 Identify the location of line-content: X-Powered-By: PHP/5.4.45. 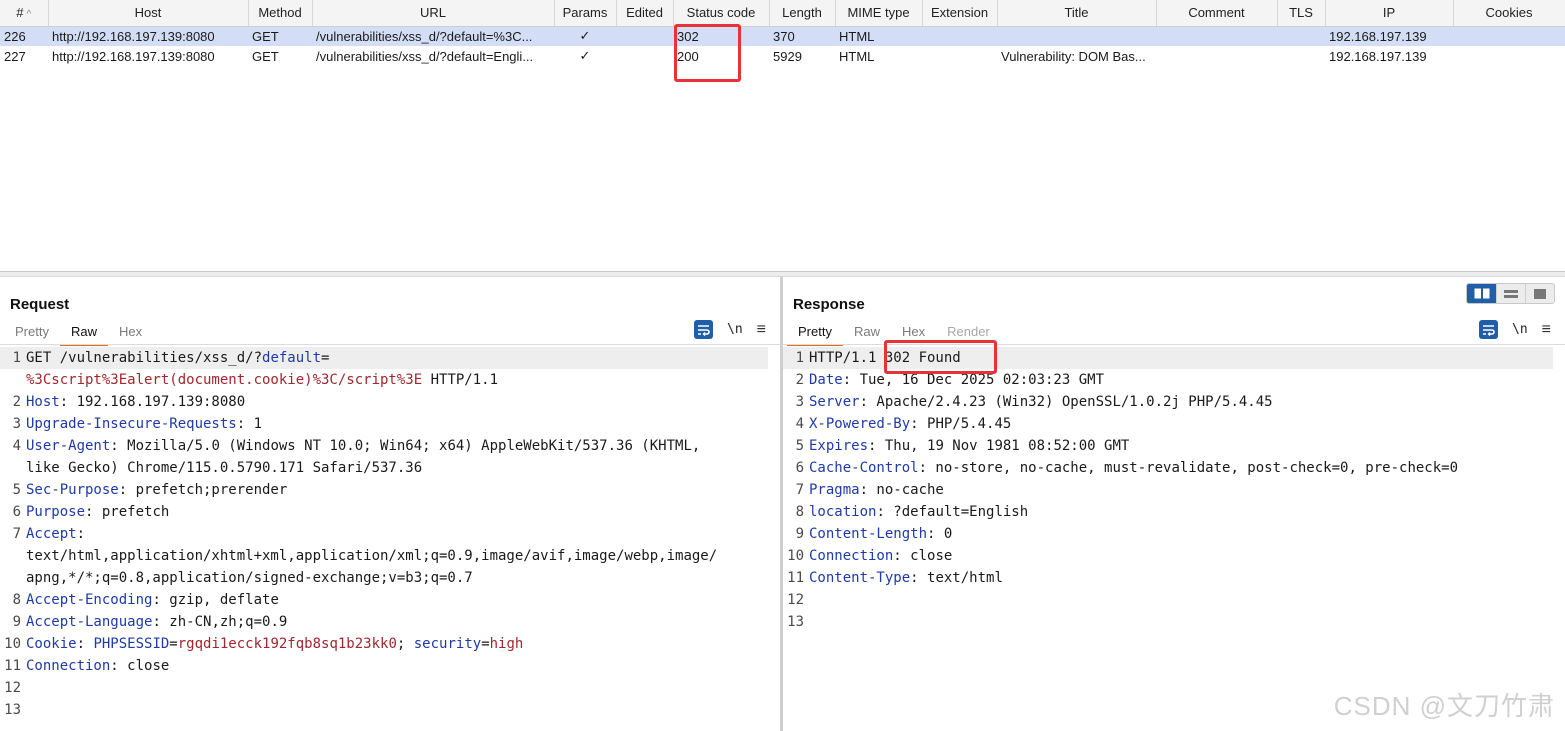
(1181, 424).